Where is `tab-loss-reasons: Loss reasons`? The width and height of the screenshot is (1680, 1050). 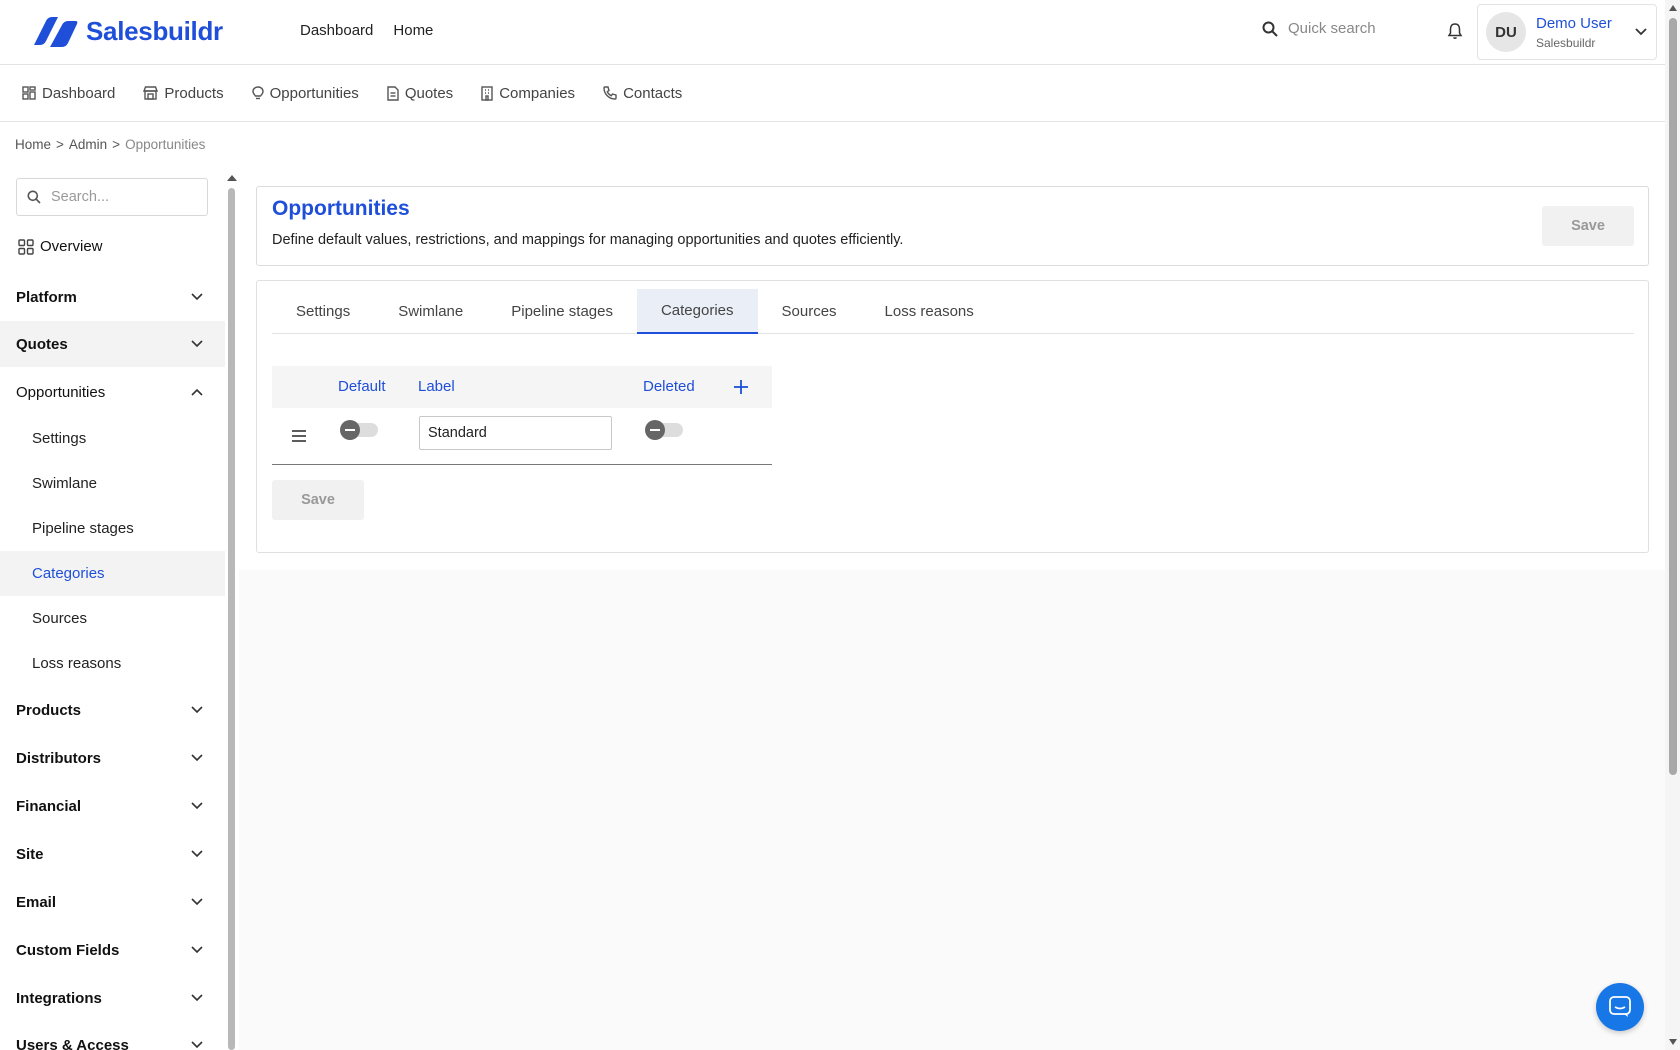
tab-loss-reasons: Loss reasons is located at coordinates (929, 311).